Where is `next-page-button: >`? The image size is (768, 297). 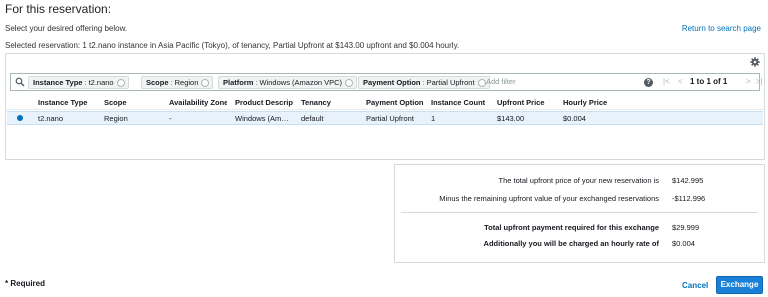
next-page-button: > is located at coordinates (748, 81).